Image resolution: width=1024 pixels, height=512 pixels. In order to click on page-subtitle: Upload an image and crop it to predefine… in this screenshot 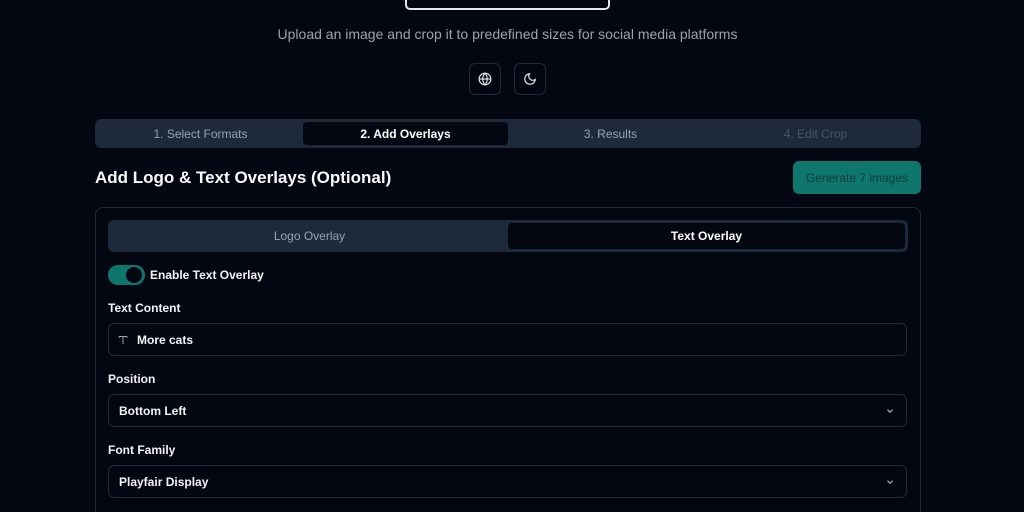, I will do `click(507, 34)`.